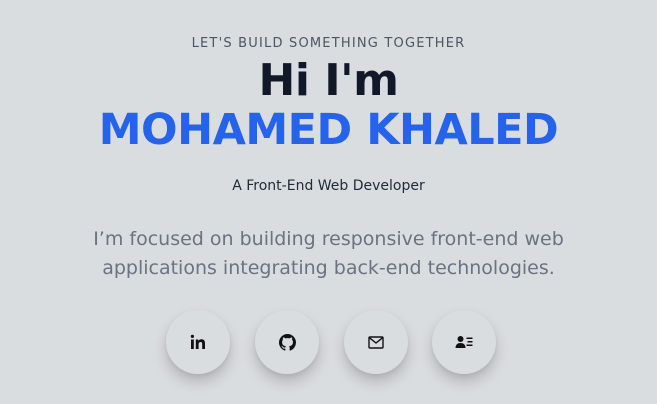  What do you see at coordinates (328, 130) in the screenshot?
I see `hero-name: MOHAMED KHALED` at bounding box center [328, 130].